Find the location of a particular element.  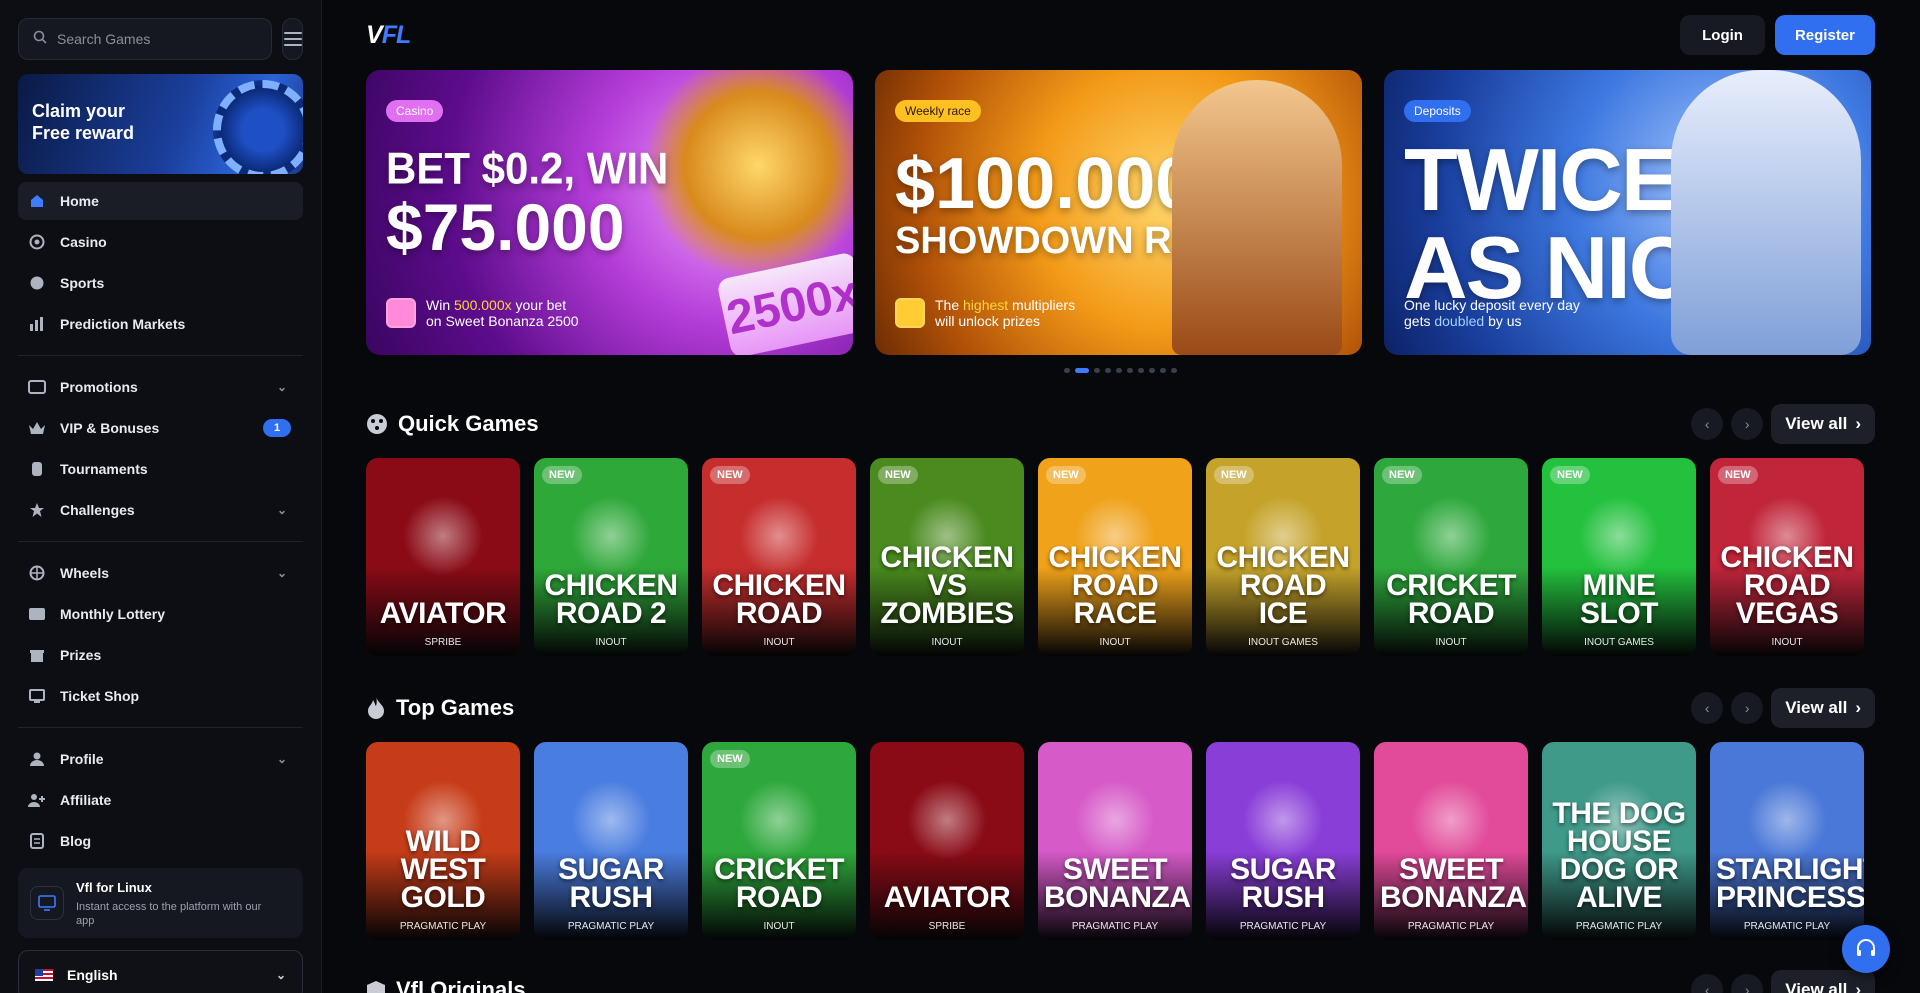

chevron-right-icon: › is located at coordinates (1858, 986).